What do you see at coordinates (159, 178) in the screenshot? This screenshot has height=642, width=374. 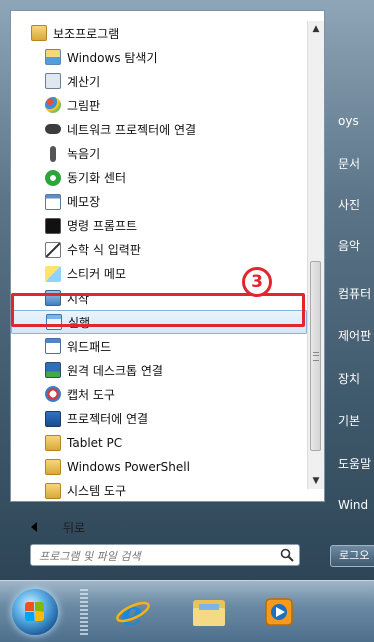 I see `program-item-sync-center: 동기화 센터` at bounding box center [159, 178].